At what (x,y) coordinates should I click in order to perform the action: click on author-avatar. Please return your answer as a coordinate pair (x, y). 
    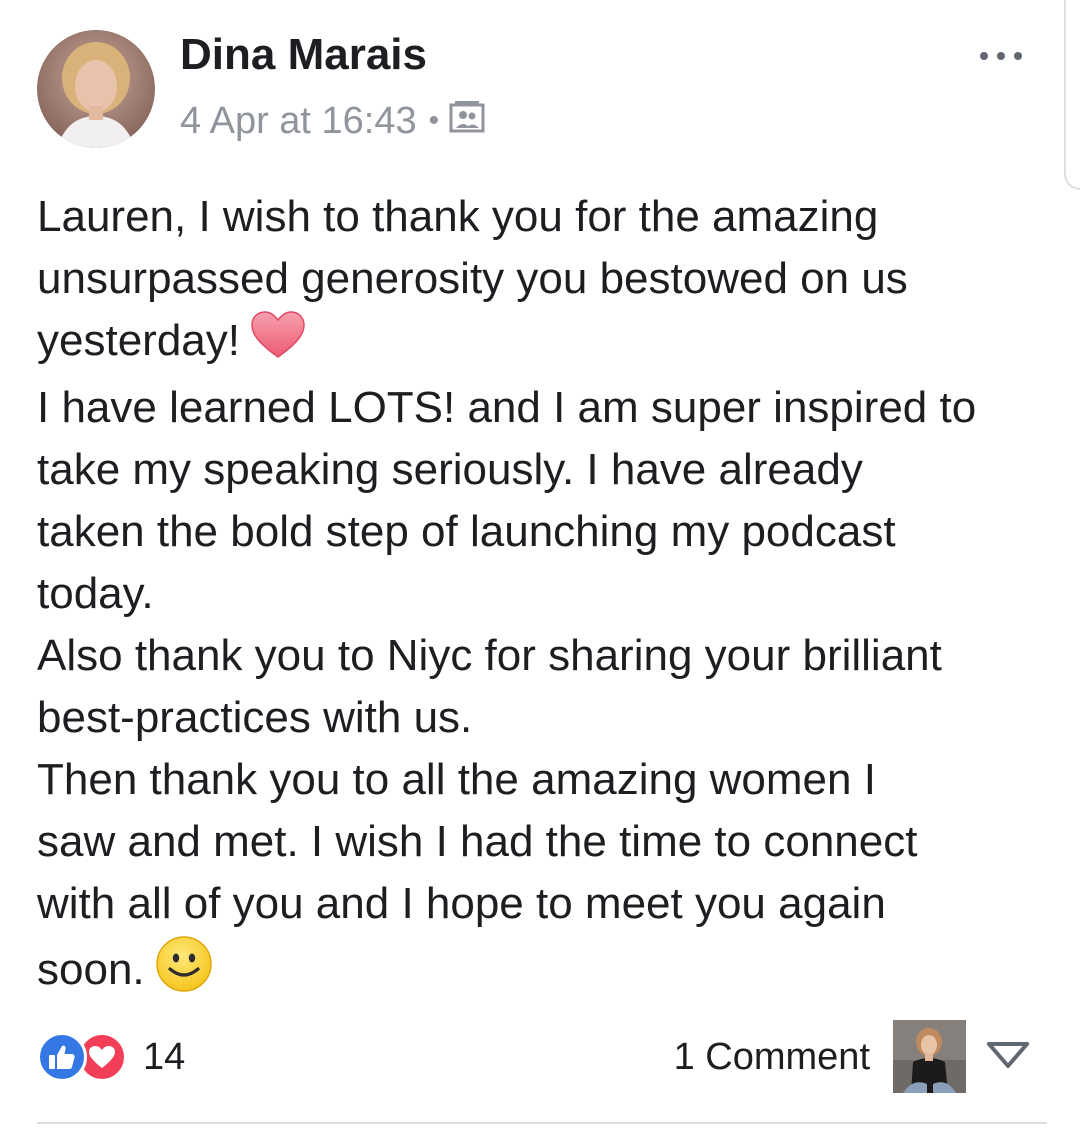
    Looking at the image, I should click on (96, 89).